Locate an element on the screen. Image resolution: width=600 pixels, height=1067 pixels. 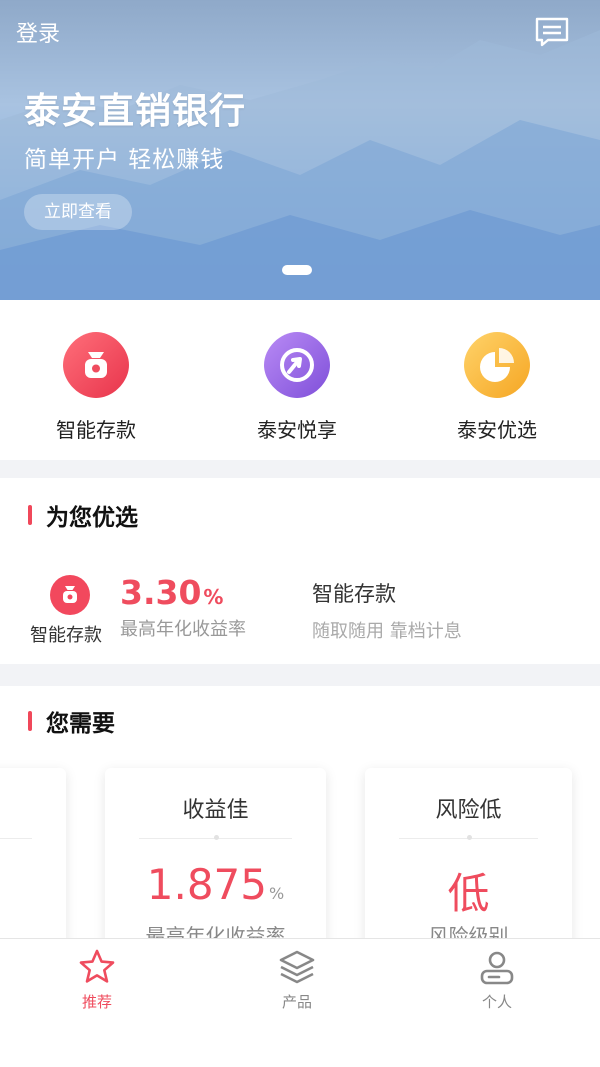
card-label: 最高年化收益率 is located at coordinates (215, 932).